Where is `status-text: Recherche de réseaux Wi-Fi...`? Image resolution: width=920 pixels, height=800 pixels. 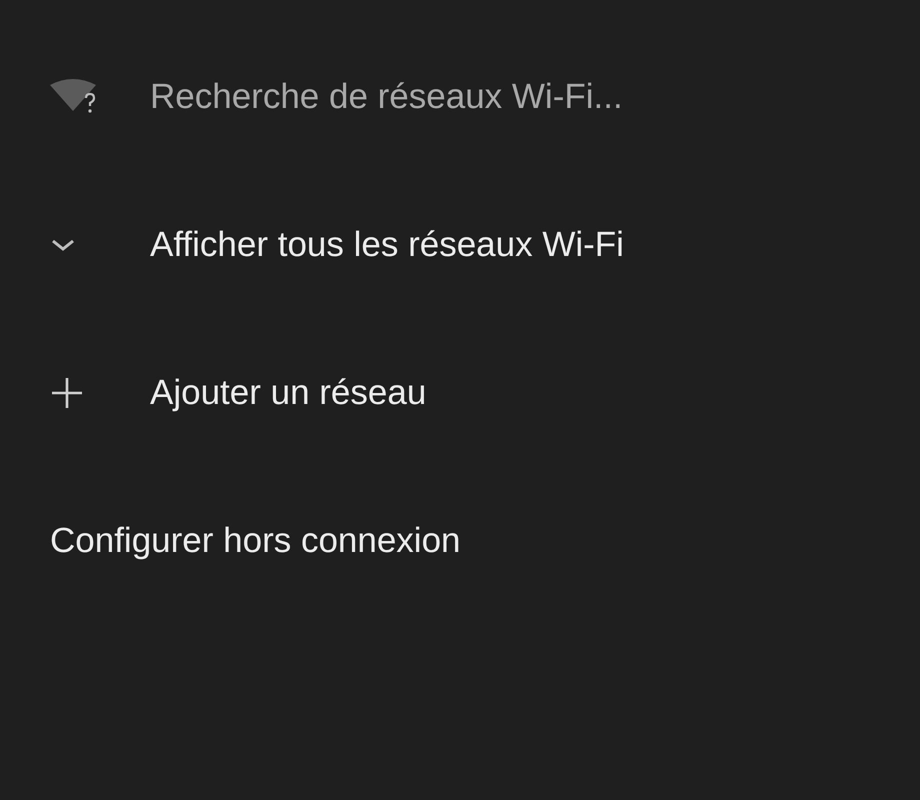 status-text: Recherche de réseaux Wi-Fi... is located at coordinates (386, 97).